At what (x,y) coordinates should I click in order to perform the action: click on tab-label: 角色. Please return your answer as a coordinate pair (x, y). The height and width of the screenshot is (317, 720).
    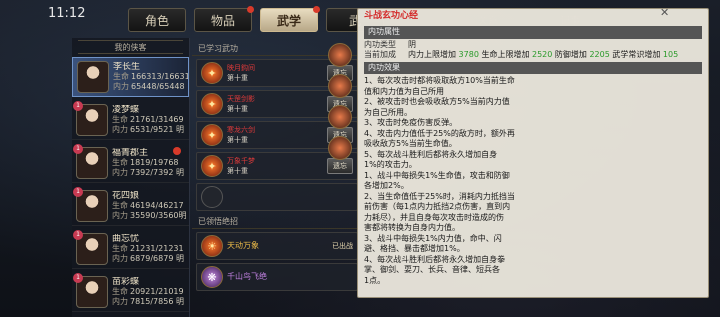
    Looking at the image, I should click on (156, 20).